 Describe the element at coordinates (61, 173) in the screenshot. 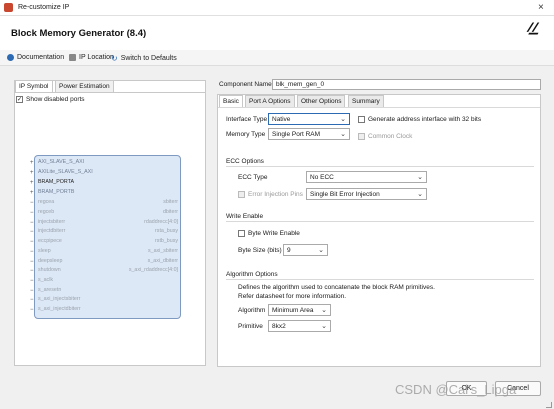

I see `symbol-port-left: + AXILite_SLAVE_S_AXI` at that location.